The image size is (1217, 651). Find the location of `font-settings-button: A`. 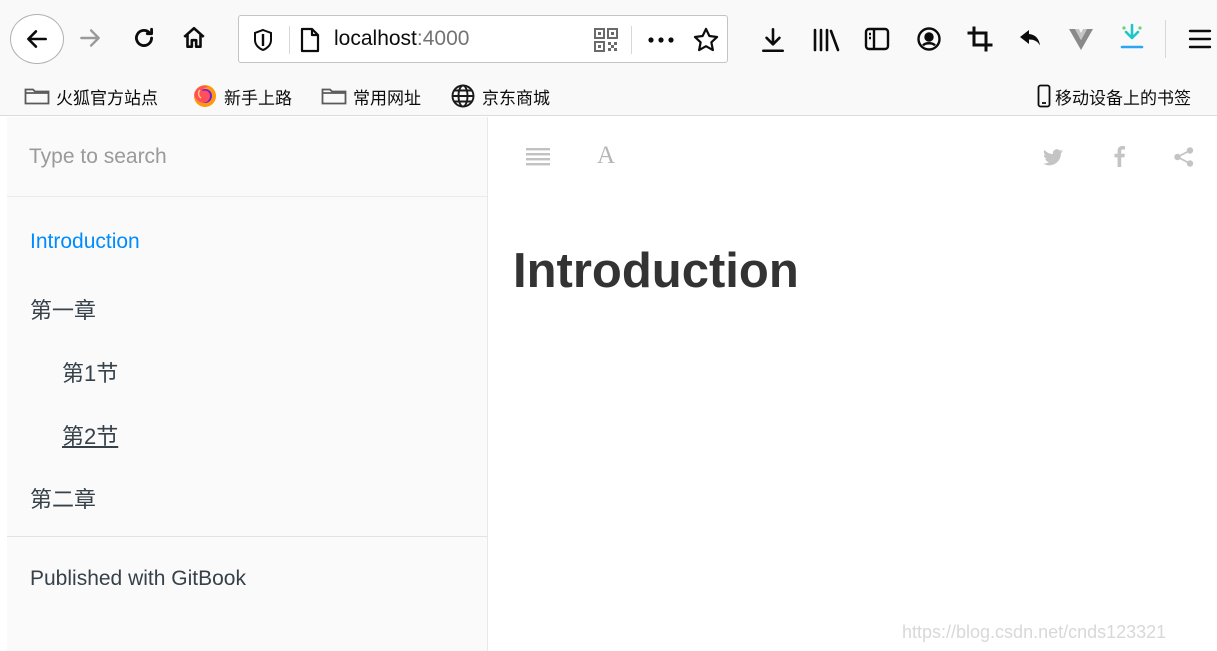

font-settings-button: A is located at coordinates (606, 156).